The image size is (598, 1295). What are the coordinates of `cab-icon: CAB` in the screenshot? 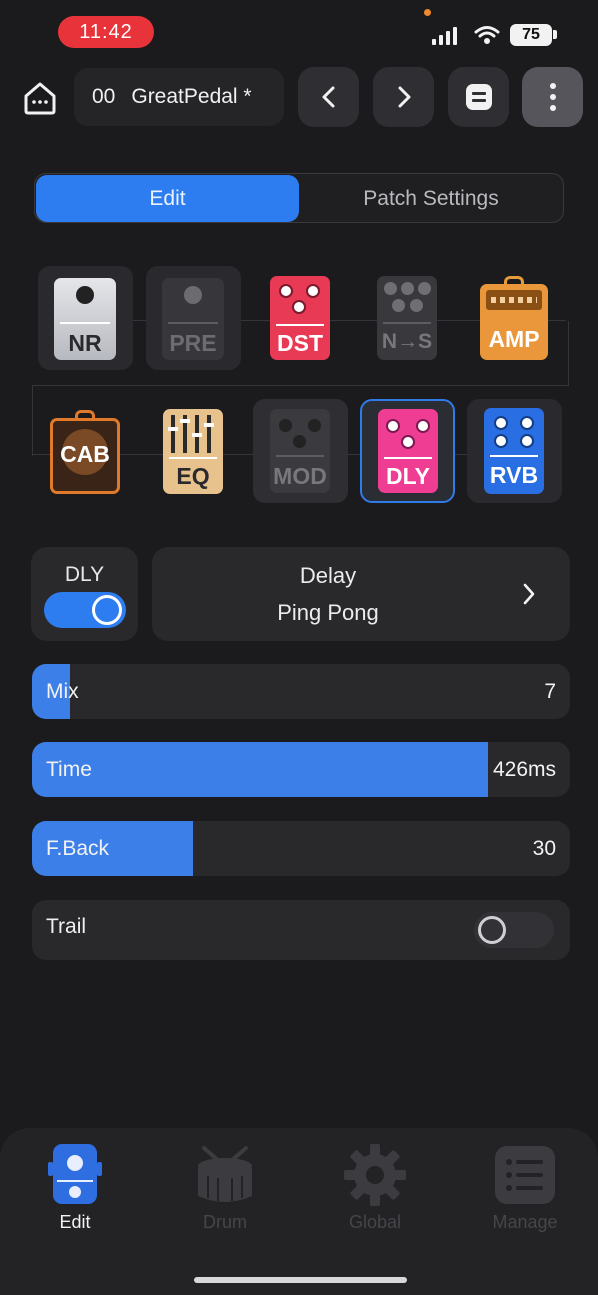 It's located at (85, 456).